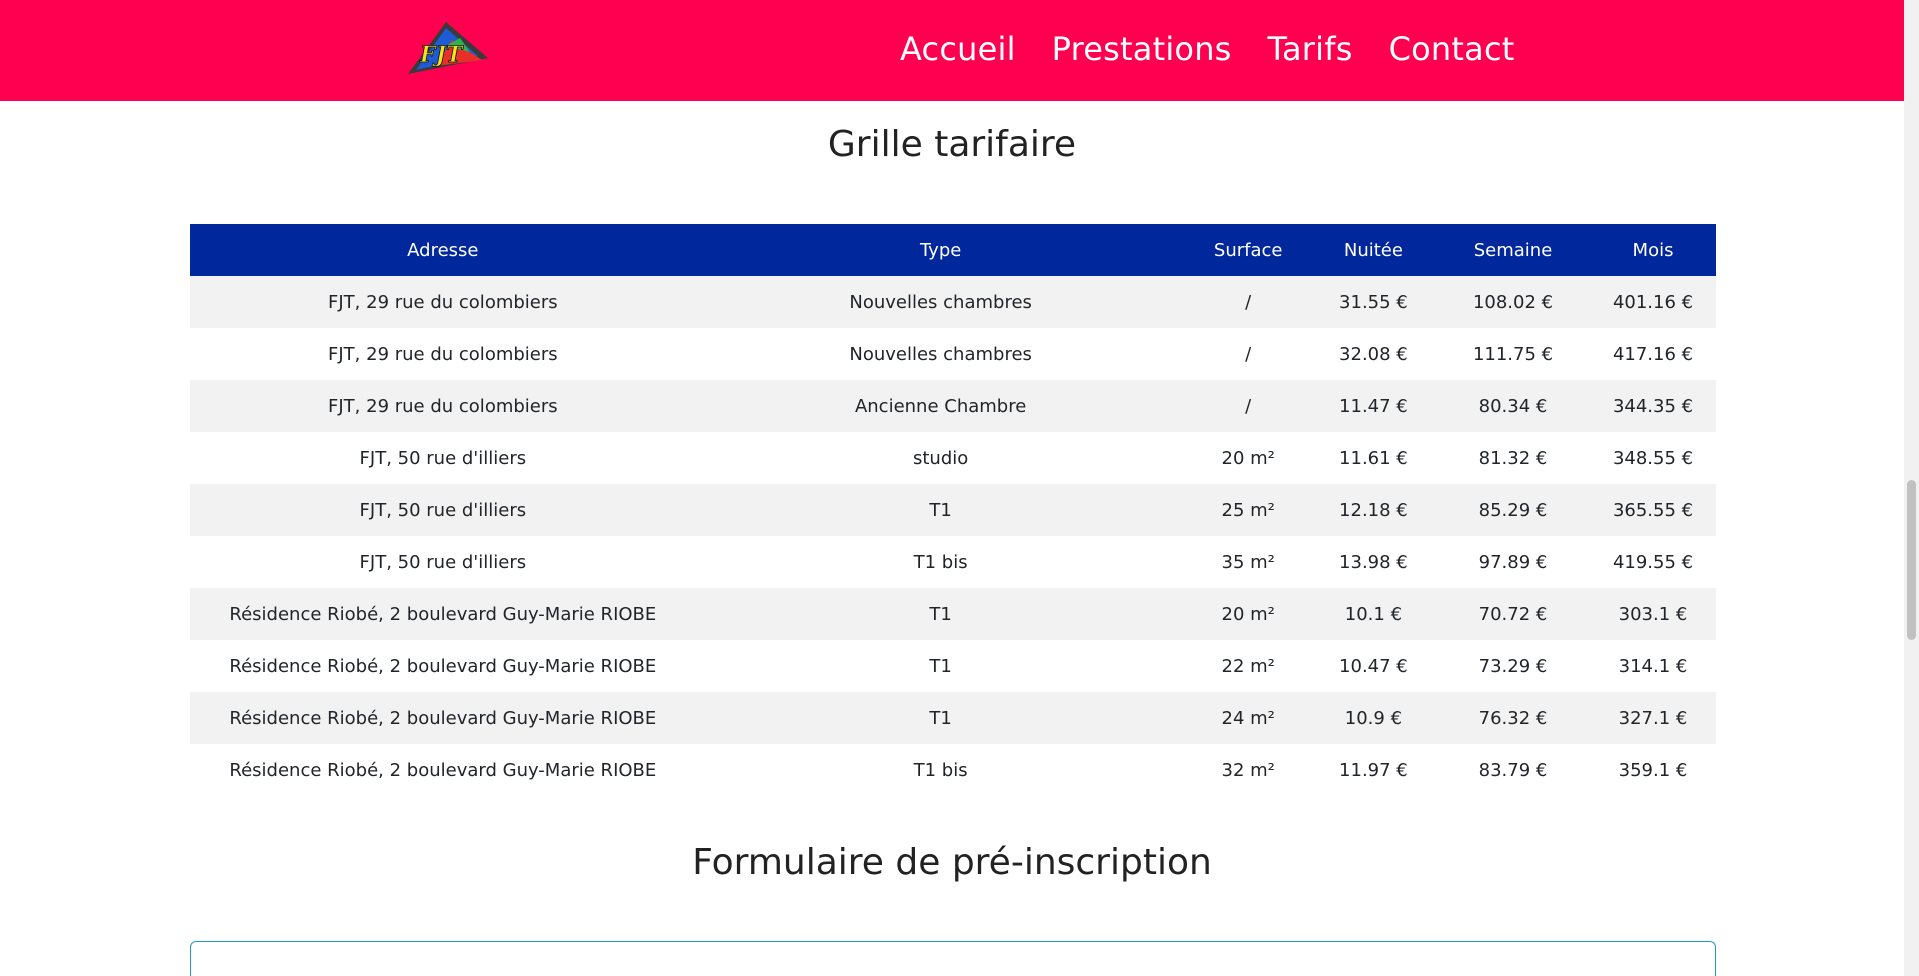 The width and height of the screenshot is (1919, 976). What do you see at coordinates (1653, 718) in the screenshot?
I see `cell-mois: 327.1 €` at bounding box center [1653, 718].